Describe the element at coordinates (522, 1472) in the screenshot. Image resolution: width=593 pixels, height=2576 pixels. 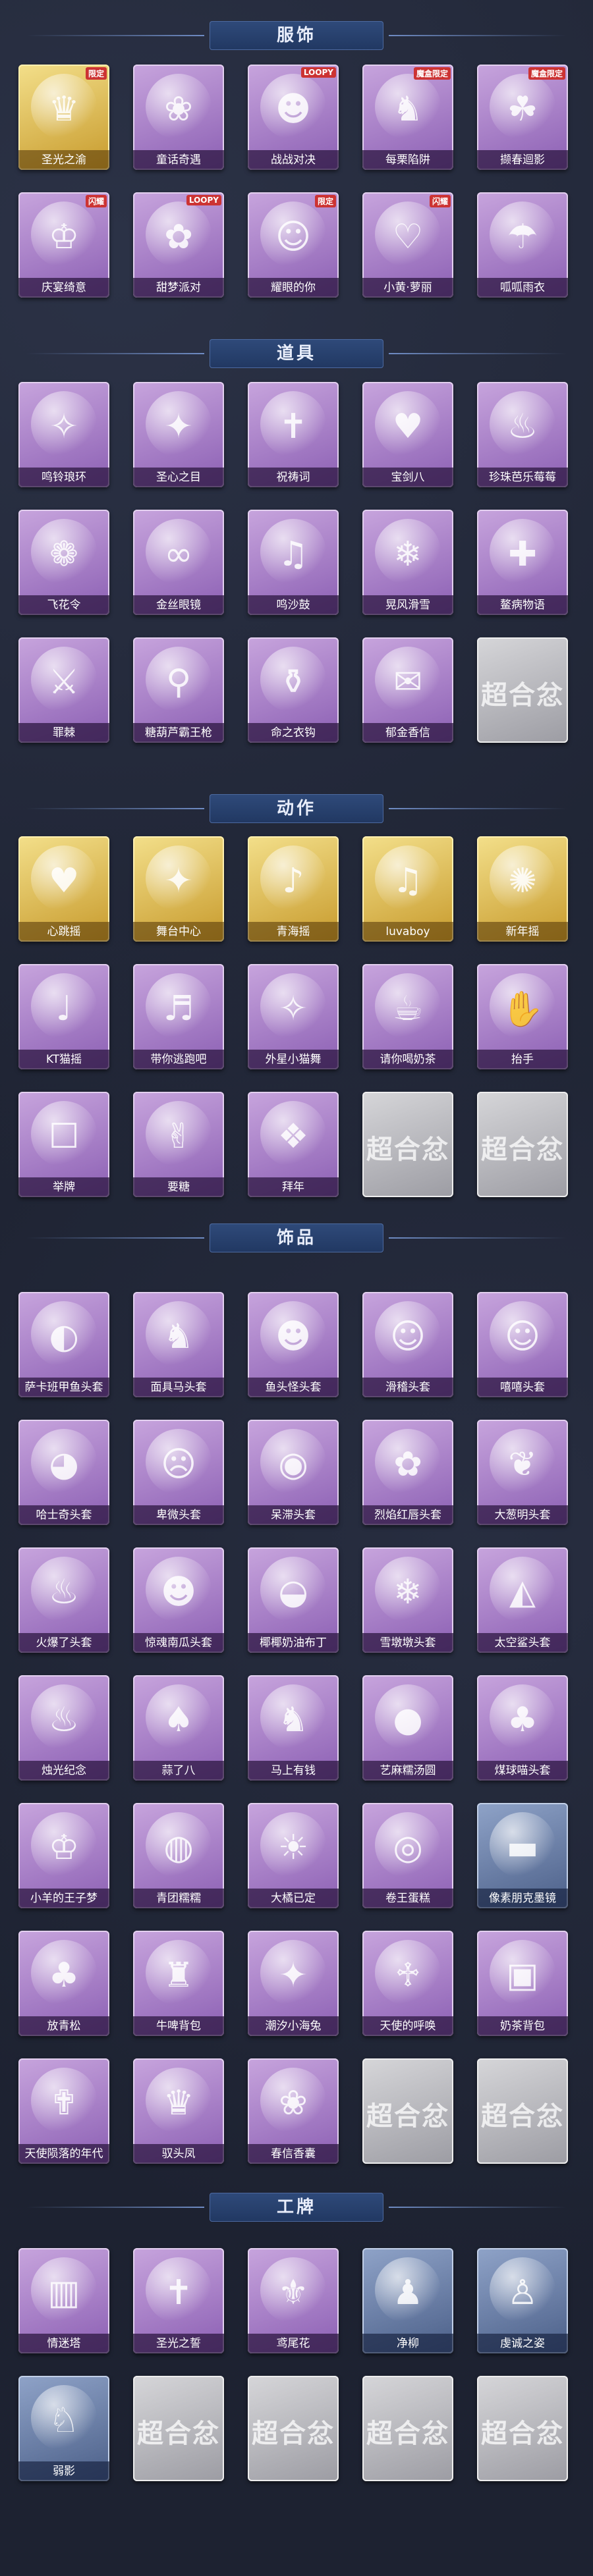
I see `item-card: ❦ 大葱明头套` at that location.